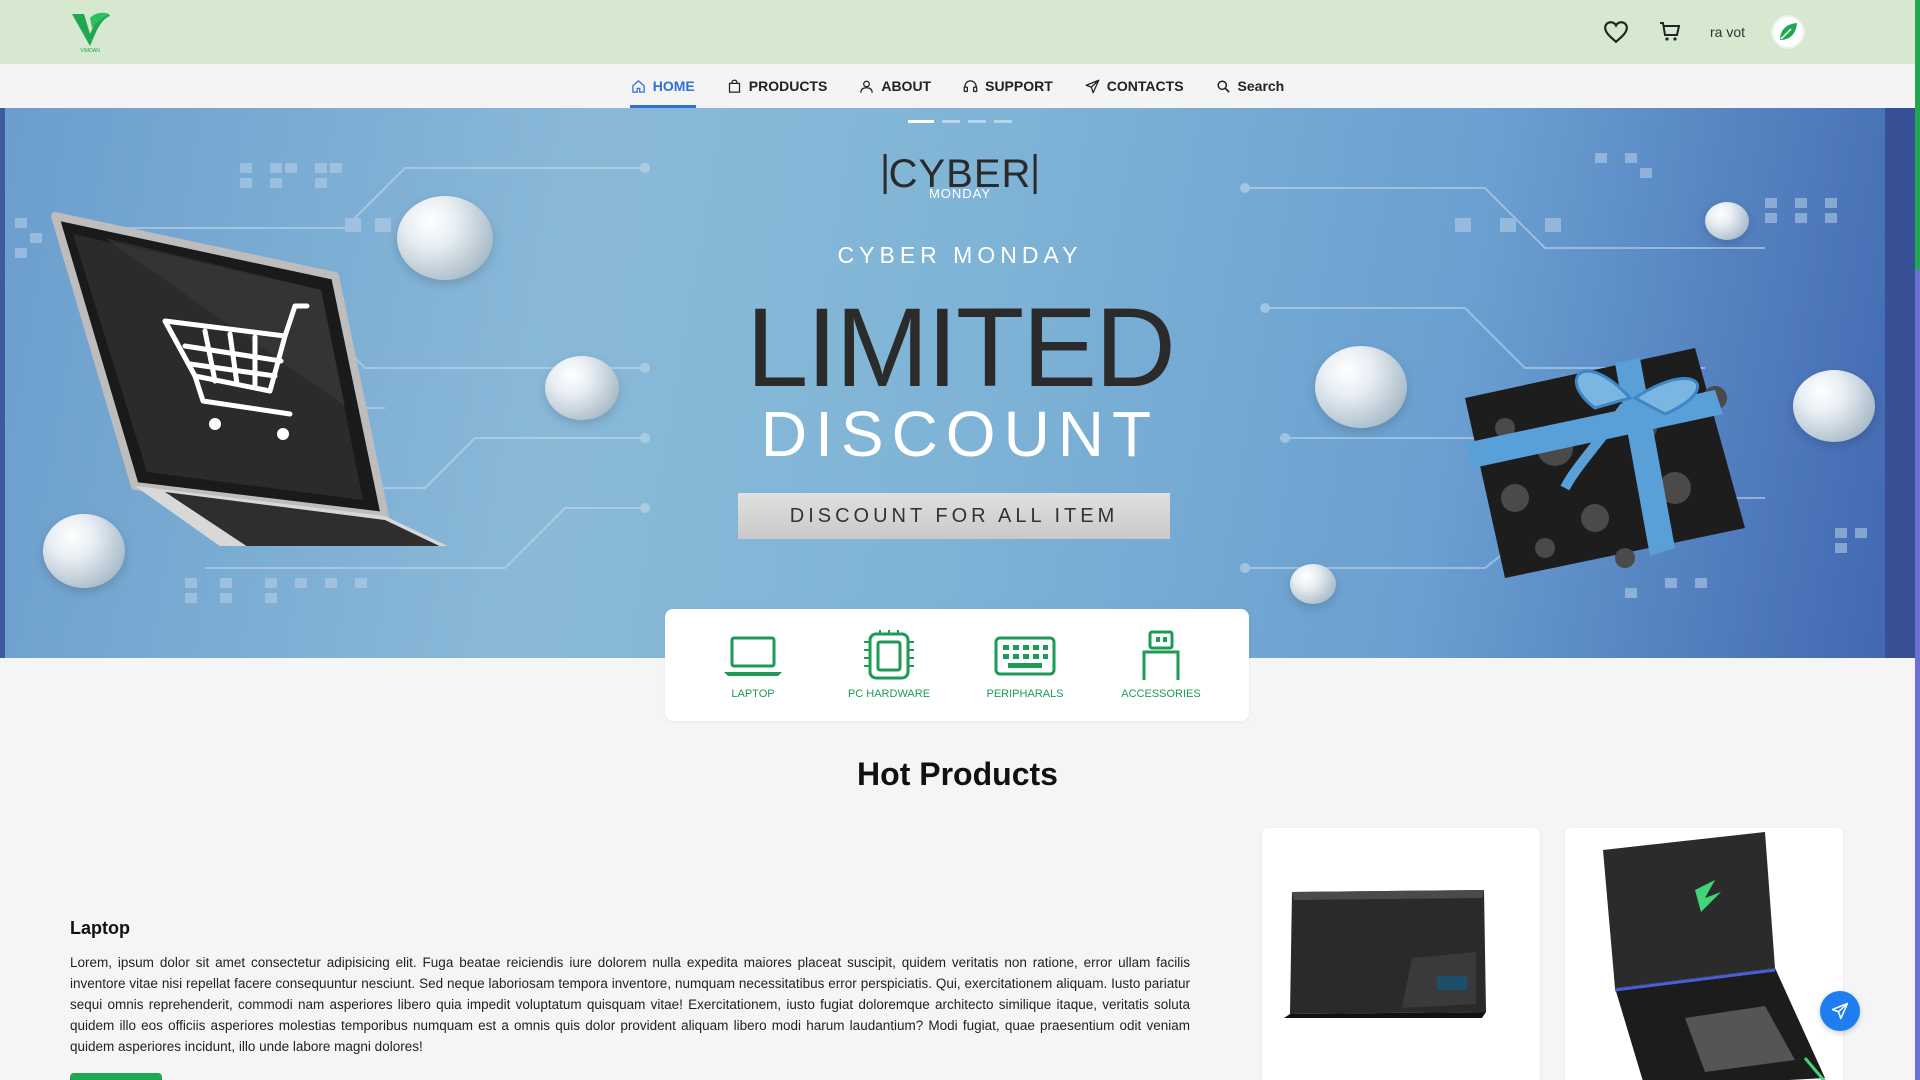  Describe the element at coordinates (961, 347) in the screenshot. I see `hero-headline: LIMITED` at that location.